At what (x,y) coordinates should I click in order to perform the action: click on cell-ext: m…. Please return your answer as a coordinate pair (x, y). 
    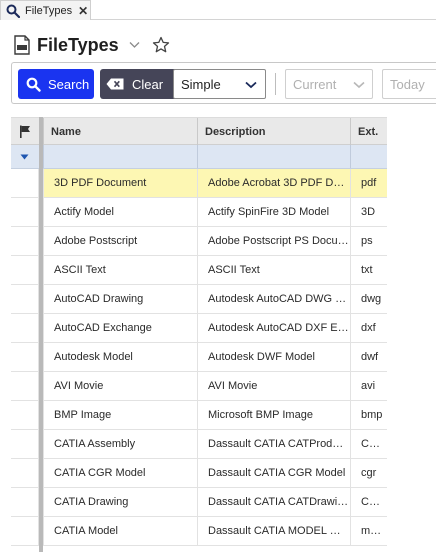
    Looking at the image, I should click on (368, 531).